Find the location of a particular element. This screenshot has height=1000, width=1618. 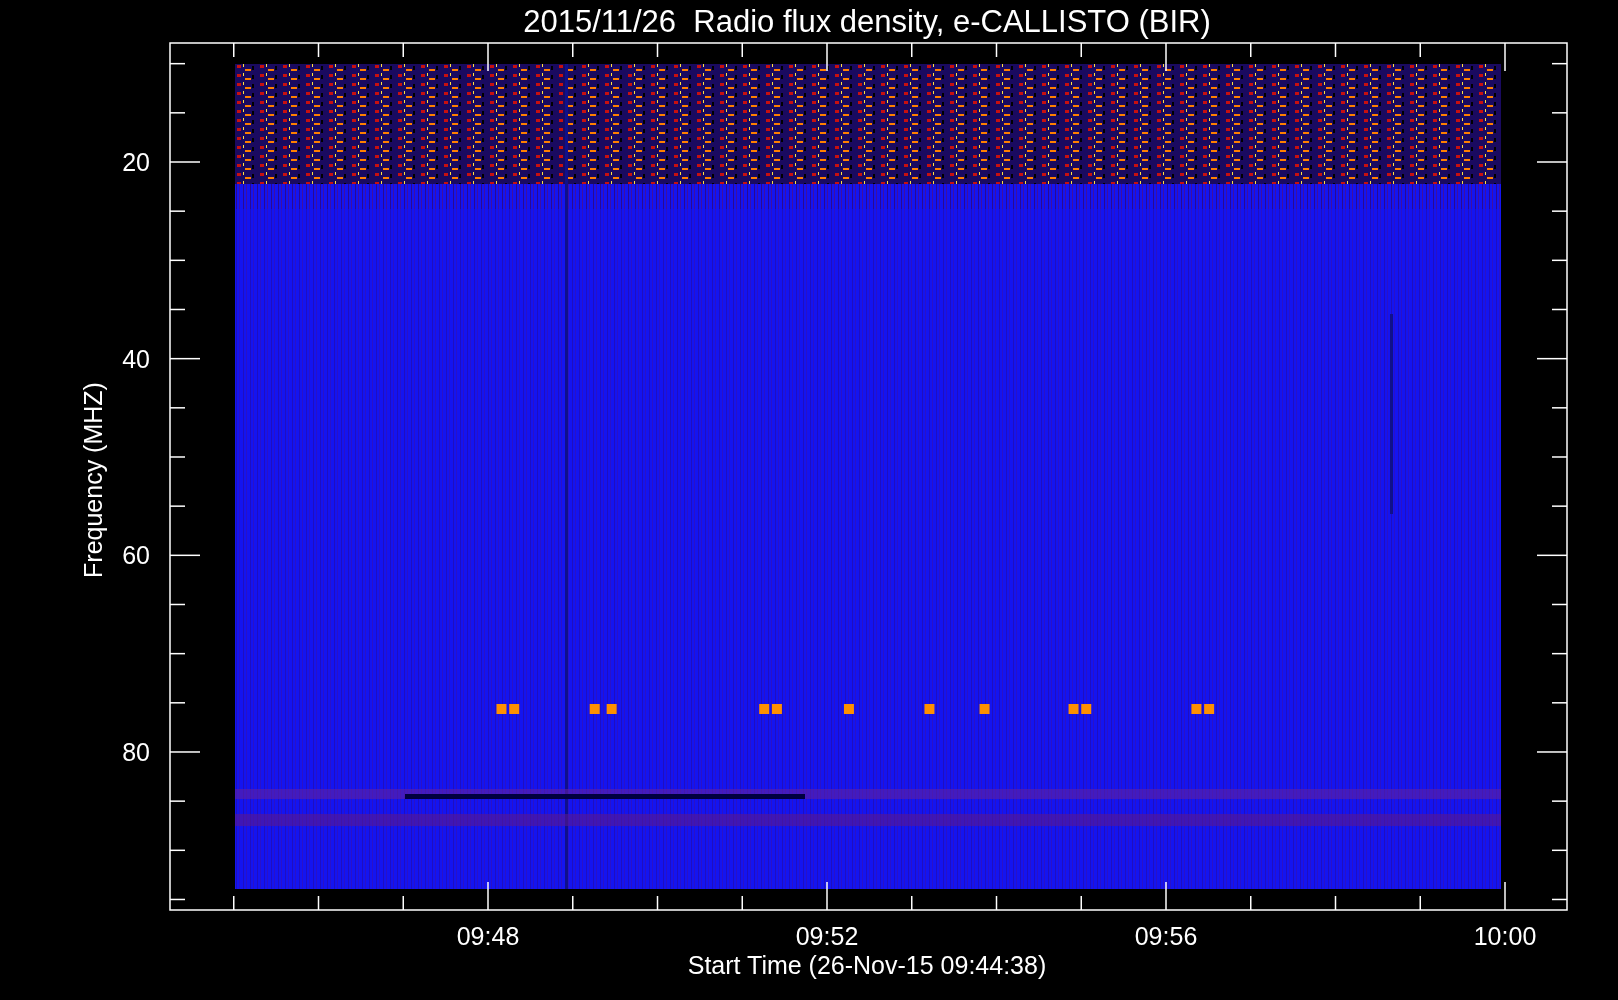

y-axis-label: Frequency (MHZ) is located at coordinates (93, 480).